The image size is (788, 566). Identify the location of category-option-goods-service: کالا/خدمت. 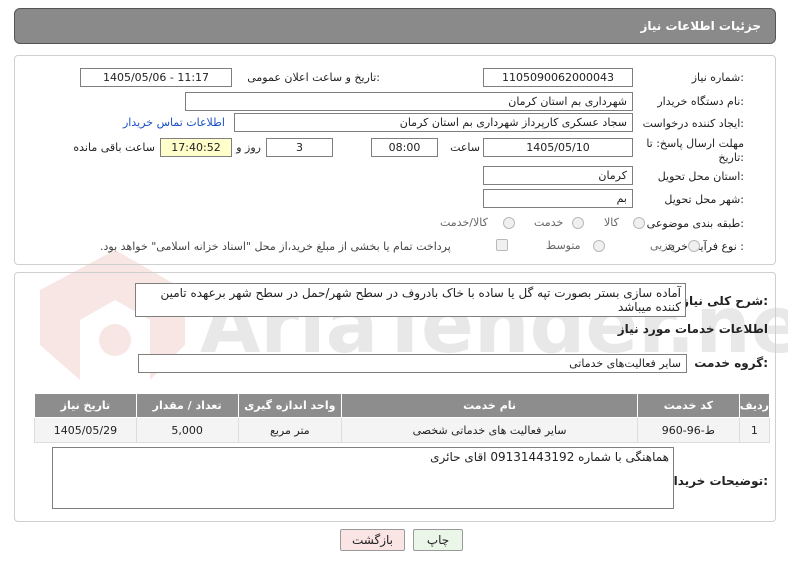
(464, 222).